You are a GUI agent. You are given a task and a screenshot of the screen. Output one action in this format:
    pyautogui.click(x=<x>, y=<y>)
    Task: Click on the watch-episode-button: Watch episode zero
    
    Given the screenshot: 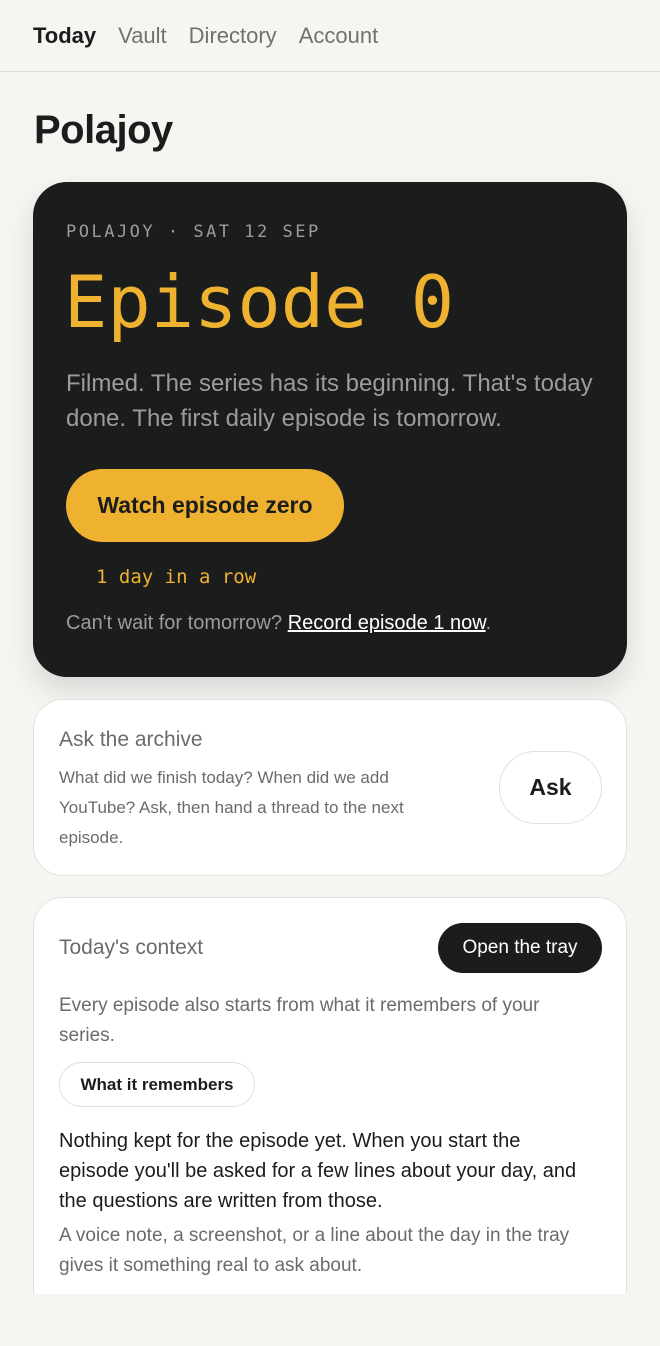 What is the action you would take?
    pyautogui.click(x=205, y=505)
    